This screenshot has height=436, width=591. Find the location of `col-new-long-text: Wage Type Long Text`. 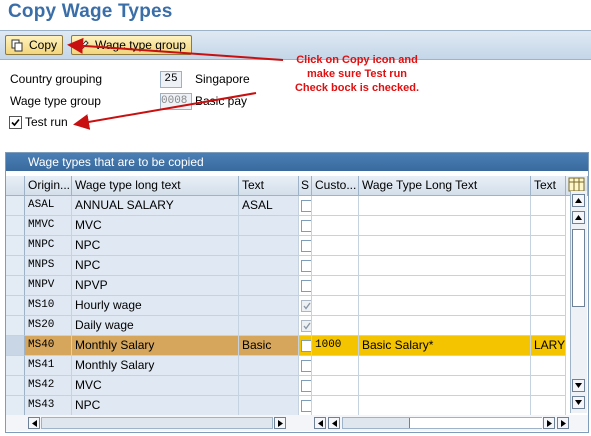

col-new-long-text: Wage Type Long Text is located at coordinates (445, 186).